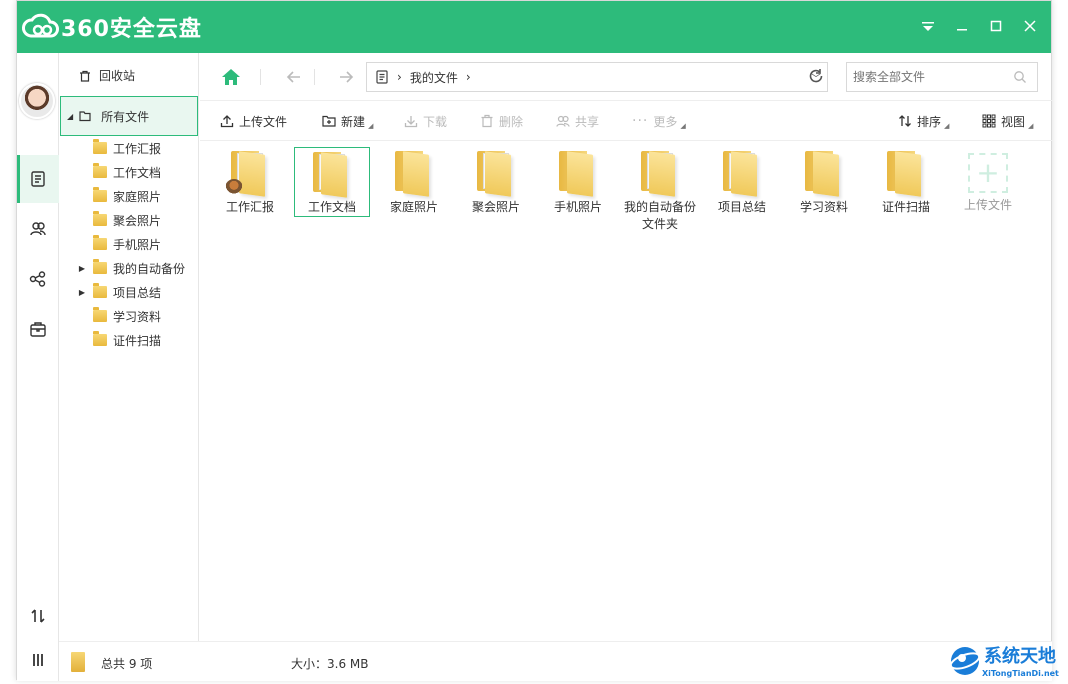  I want to click on tree-item-folder: 学习资料, so click(119, 316).